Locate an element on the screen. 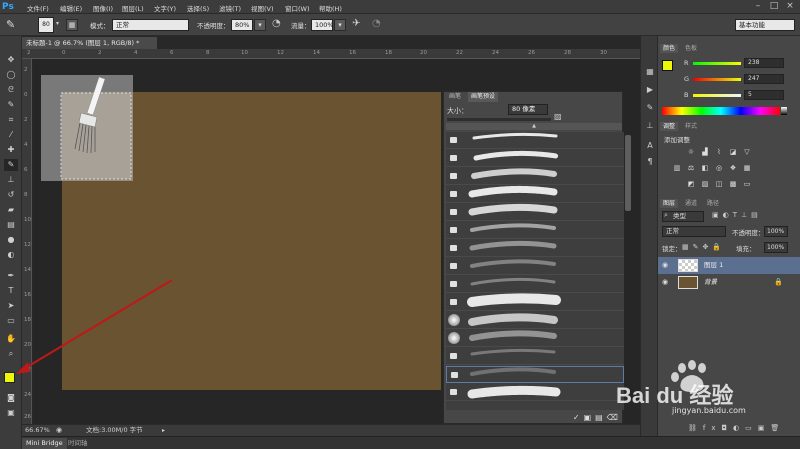 The width and height of the screenshot is (800, 449). layers-footer-icons: ⛓fx◘◐▭▣🗑 is located at coordinates (743, 429).